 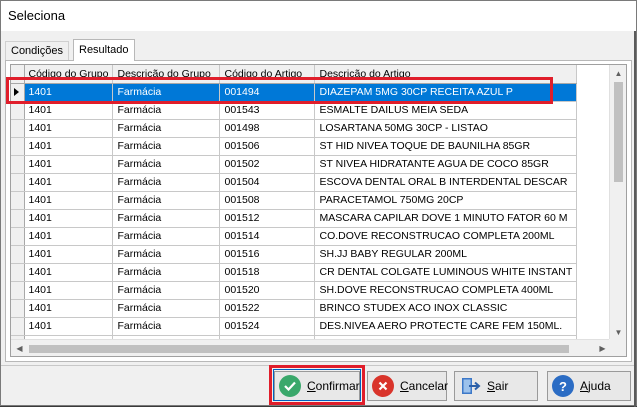 I want to click on cell-codigo-artigo: 001518, so click(x=267, y=272).